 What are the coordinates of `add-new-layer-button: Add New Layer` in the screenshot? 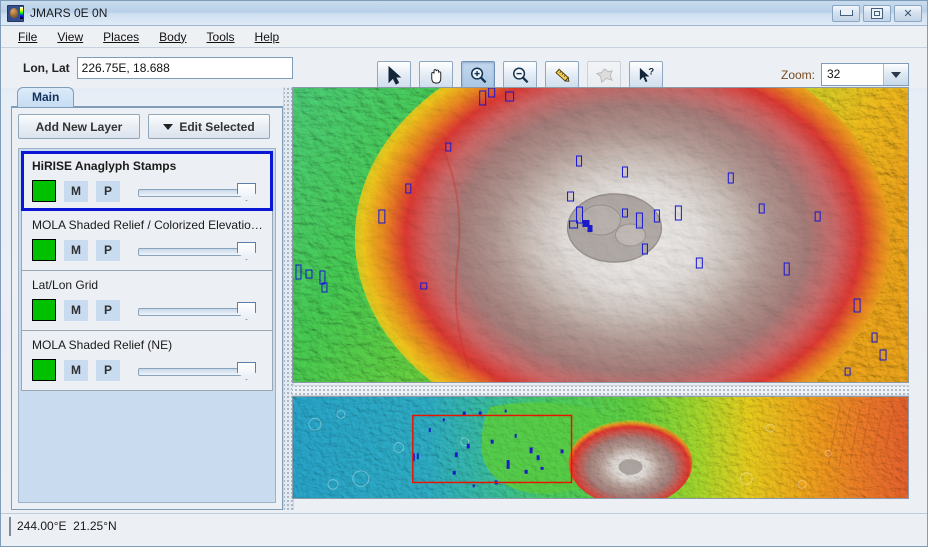 It's located at (79, 126).